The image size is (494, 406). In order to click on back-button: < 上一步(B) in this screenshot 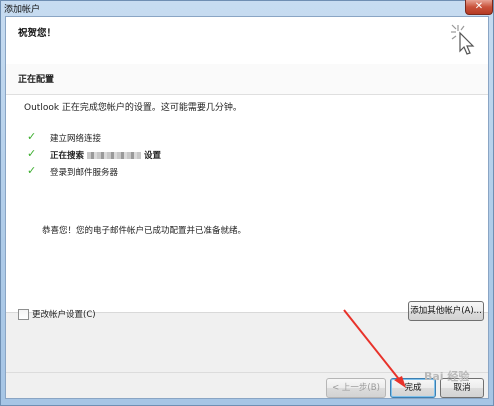, I will do `click(356, 388)`.